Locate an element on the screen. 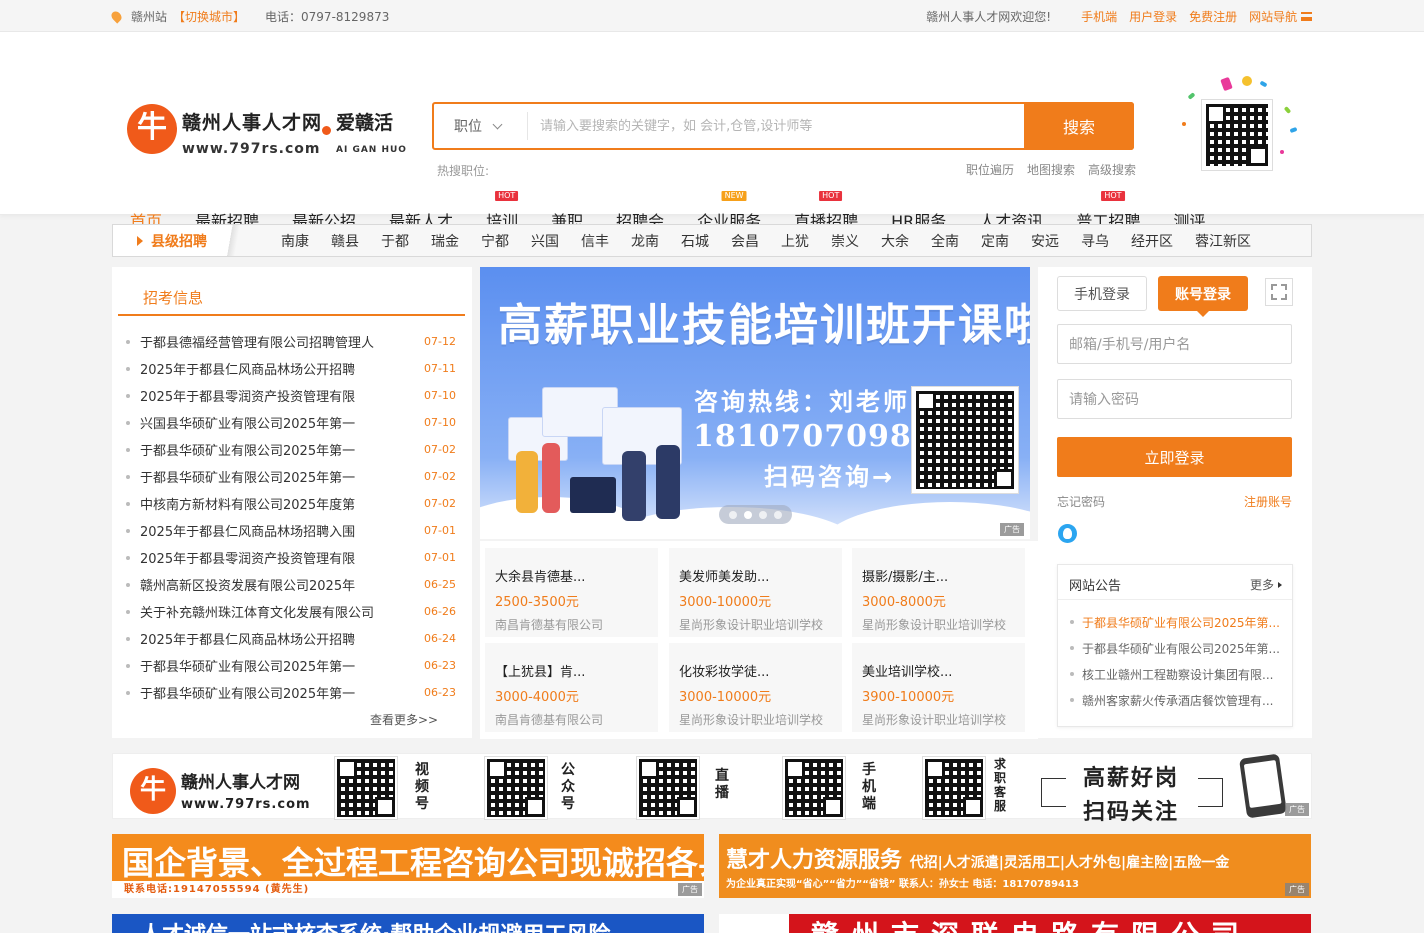  county-link: 大余 is located at coordinates (895, 241).